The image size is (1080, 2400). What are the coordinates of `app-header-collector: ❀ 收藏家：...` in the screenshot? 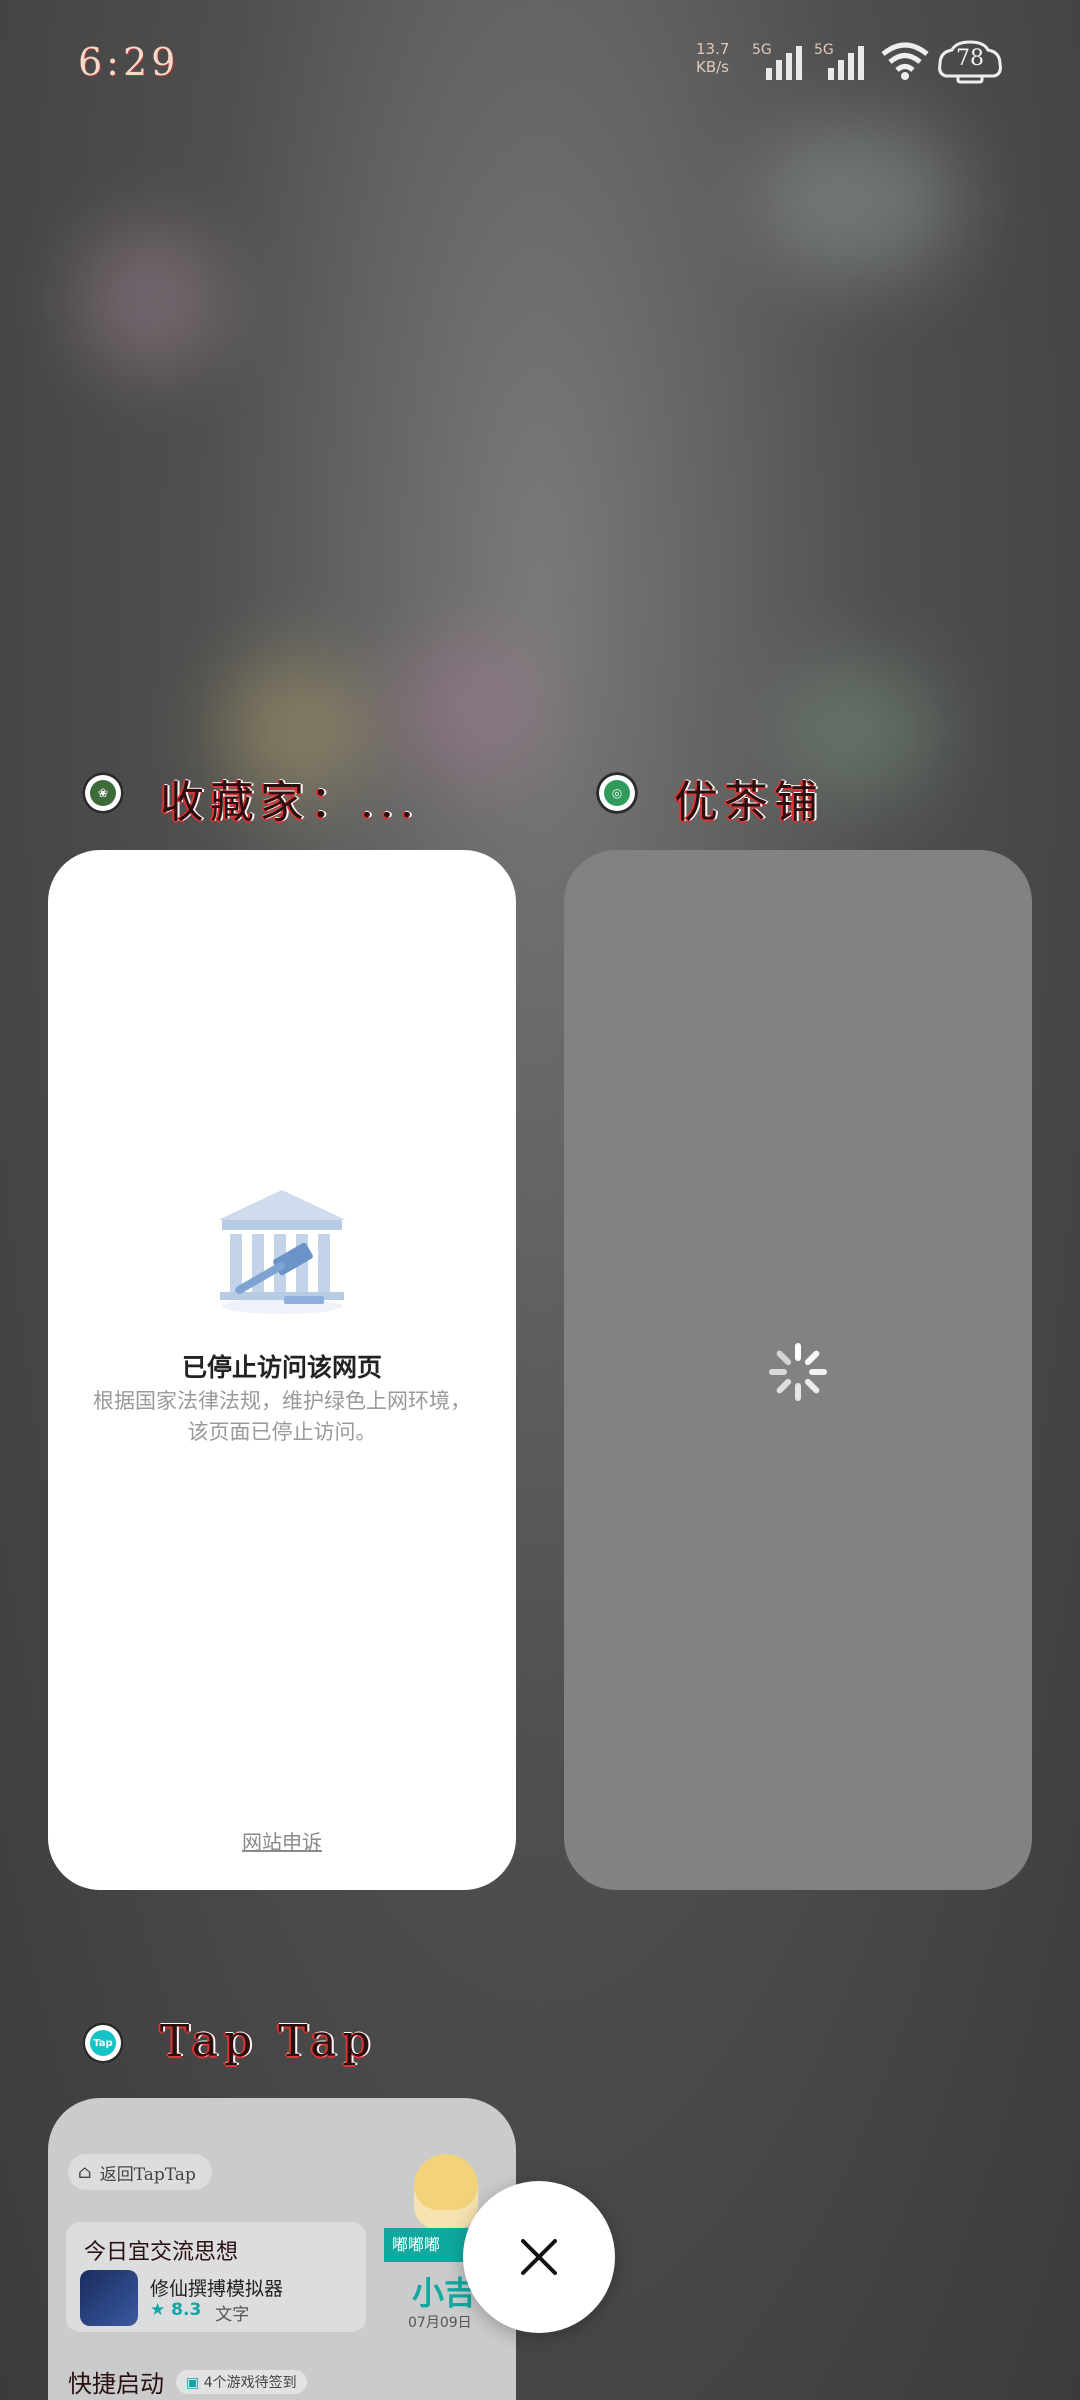 It's located at (292, 797).